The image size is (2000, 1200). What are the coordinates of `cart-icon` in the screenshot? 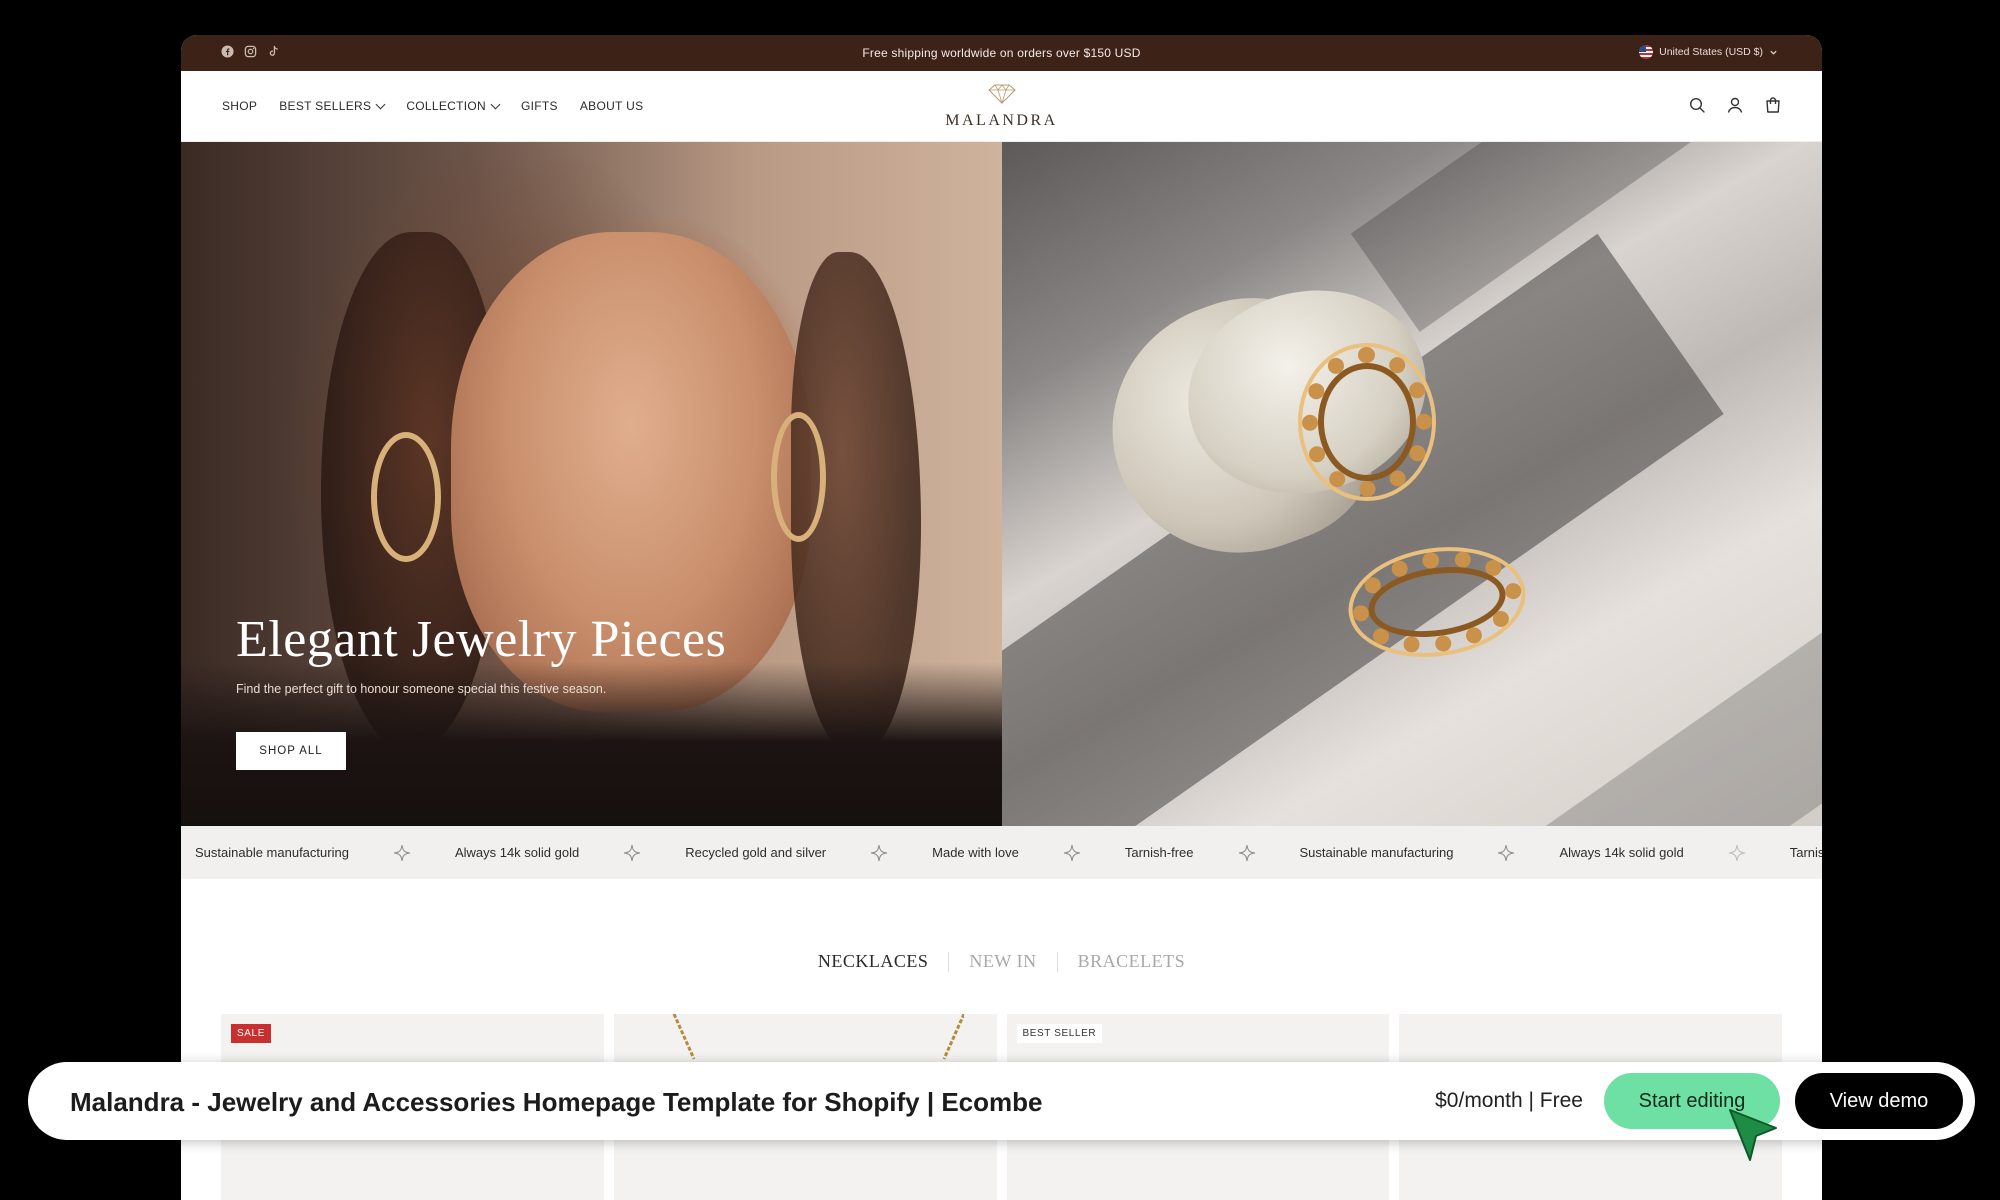 It's located at (1773, 105).